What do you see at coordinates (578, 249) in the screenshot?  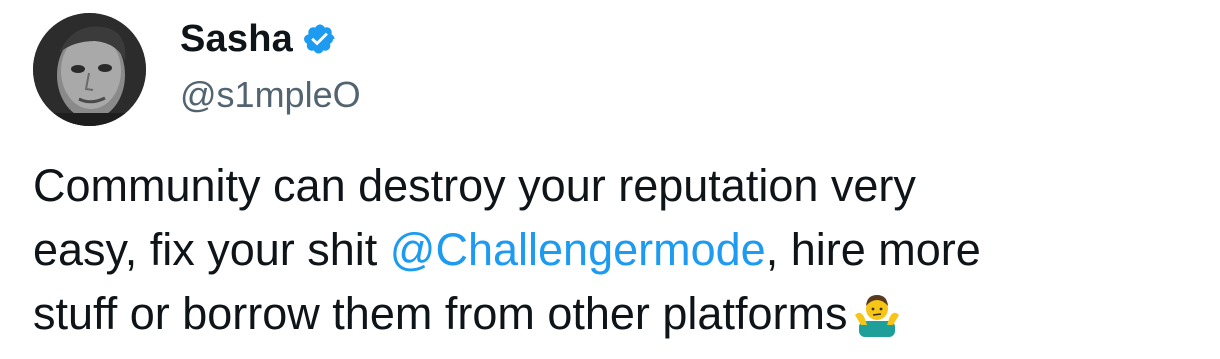 I see `mention-link: @Challengermode` at bounding box center [578, 249].